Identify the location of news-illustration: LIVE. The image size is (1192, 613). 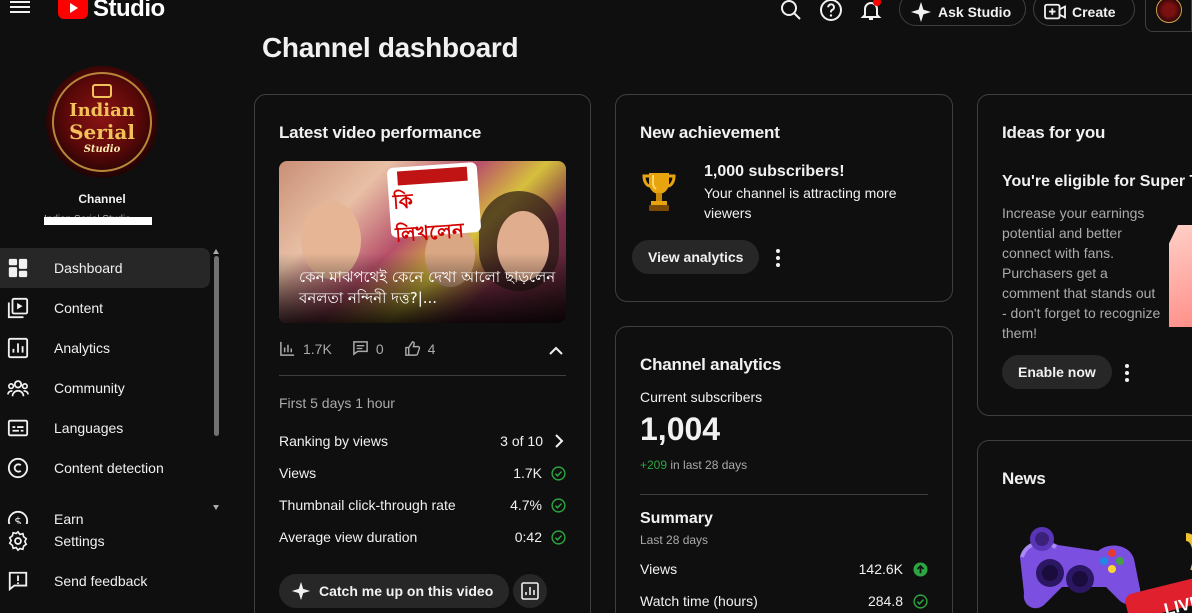
(1096, 565).